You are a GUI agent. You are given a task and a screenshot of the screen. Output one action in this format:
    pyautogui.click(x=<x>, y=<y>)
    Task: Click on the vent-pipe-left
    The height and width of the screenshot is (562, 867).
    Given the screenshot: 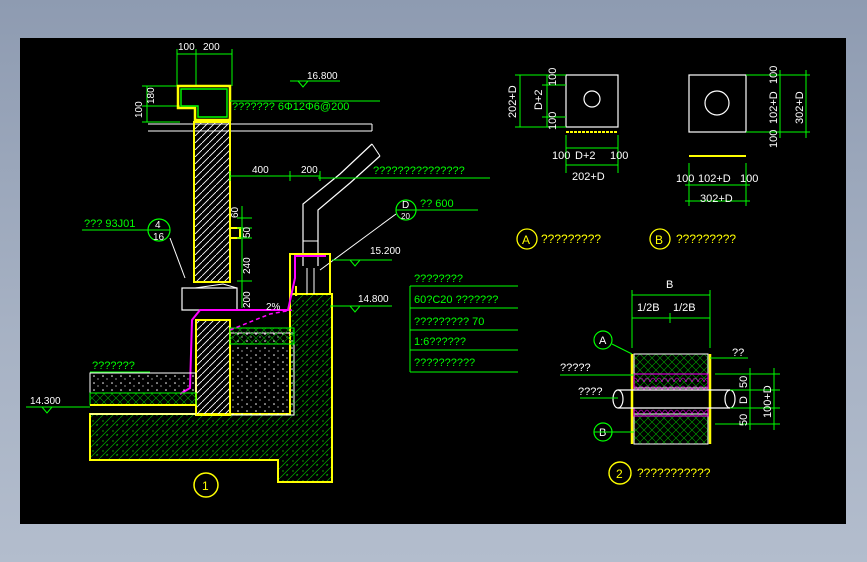 What is the action you would take?
    pyautogui.click(x=337, y=204)
    